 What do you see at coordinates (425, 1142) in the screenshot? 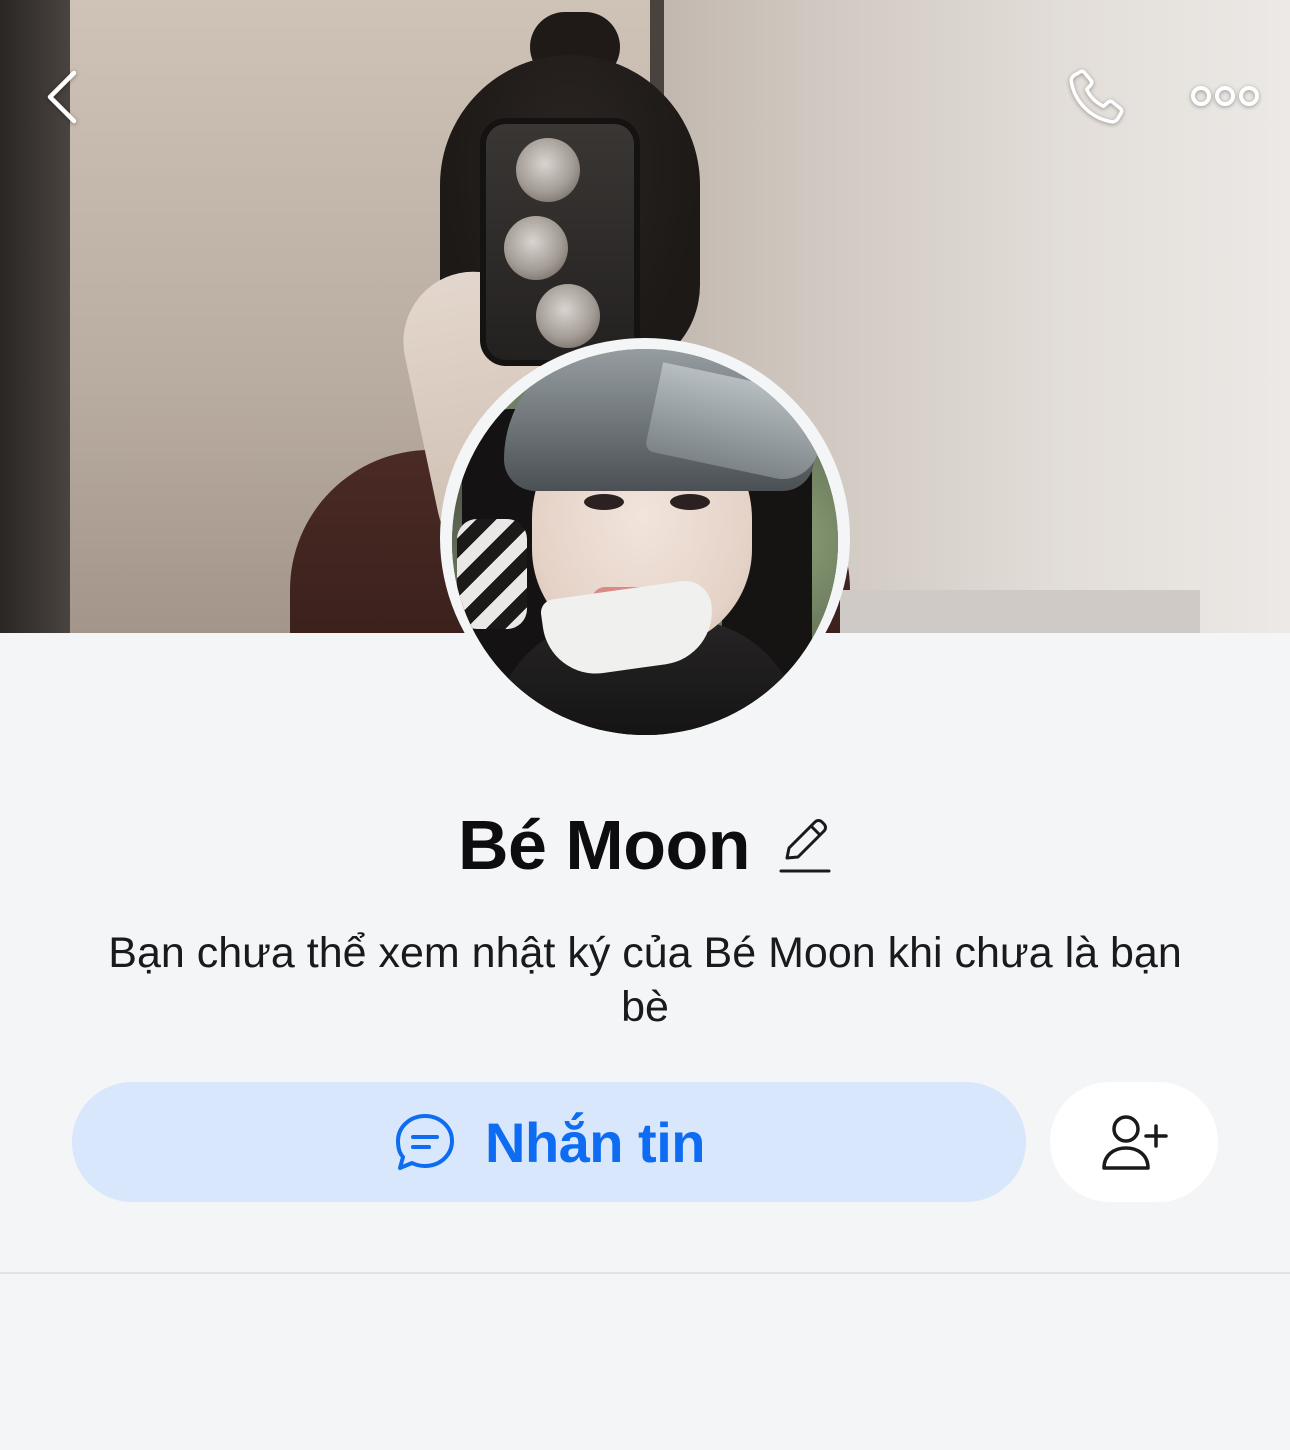
I see `chat-bubble-icon` at bounding box center [425, 1142].